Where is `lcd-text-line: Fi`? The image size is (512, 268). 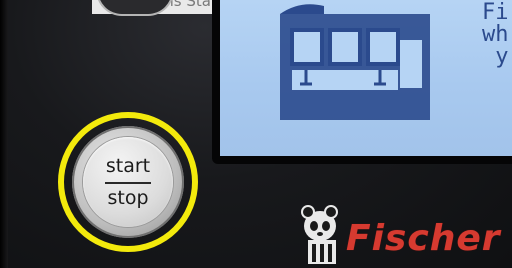
lcd-text-line: Fi is located at coordinates (495, 12).